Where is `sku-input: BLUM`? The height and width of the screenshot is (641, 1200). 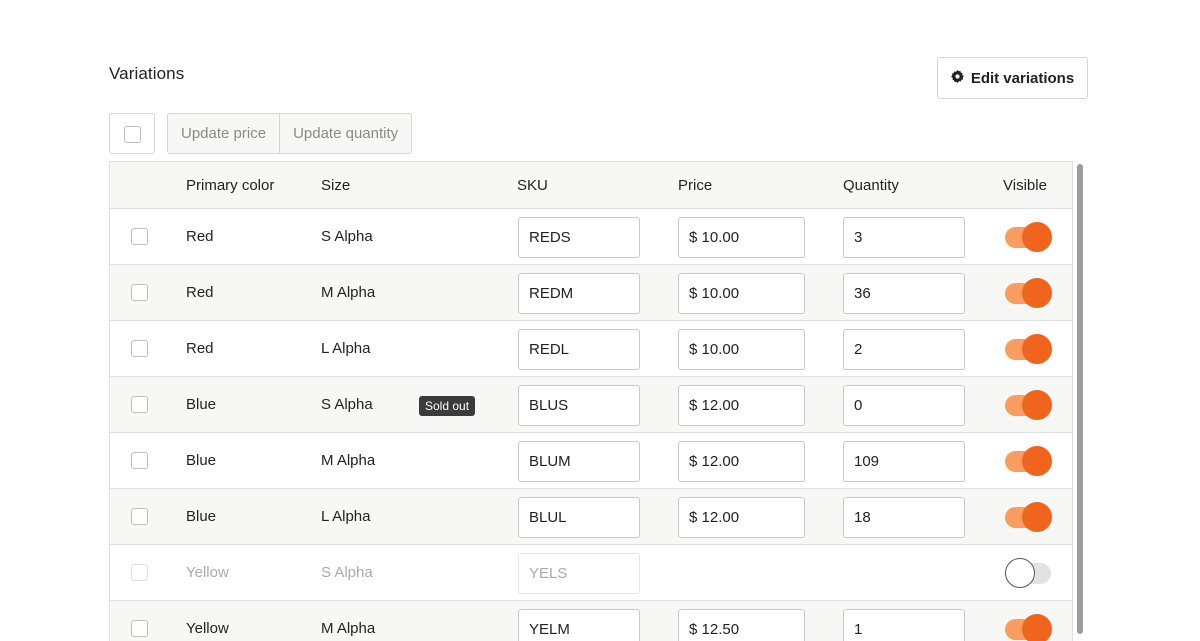 sku-input: BLUM is located at coordinates (579, 461).